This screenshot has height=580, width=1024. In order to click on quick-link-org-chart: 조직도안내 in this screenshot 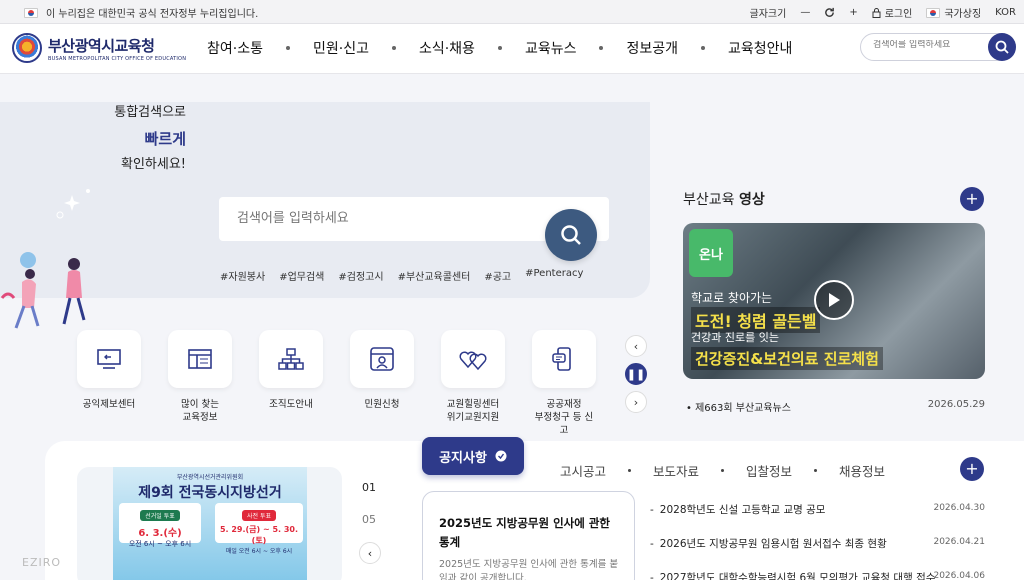, I will do `click(291, 383)`.